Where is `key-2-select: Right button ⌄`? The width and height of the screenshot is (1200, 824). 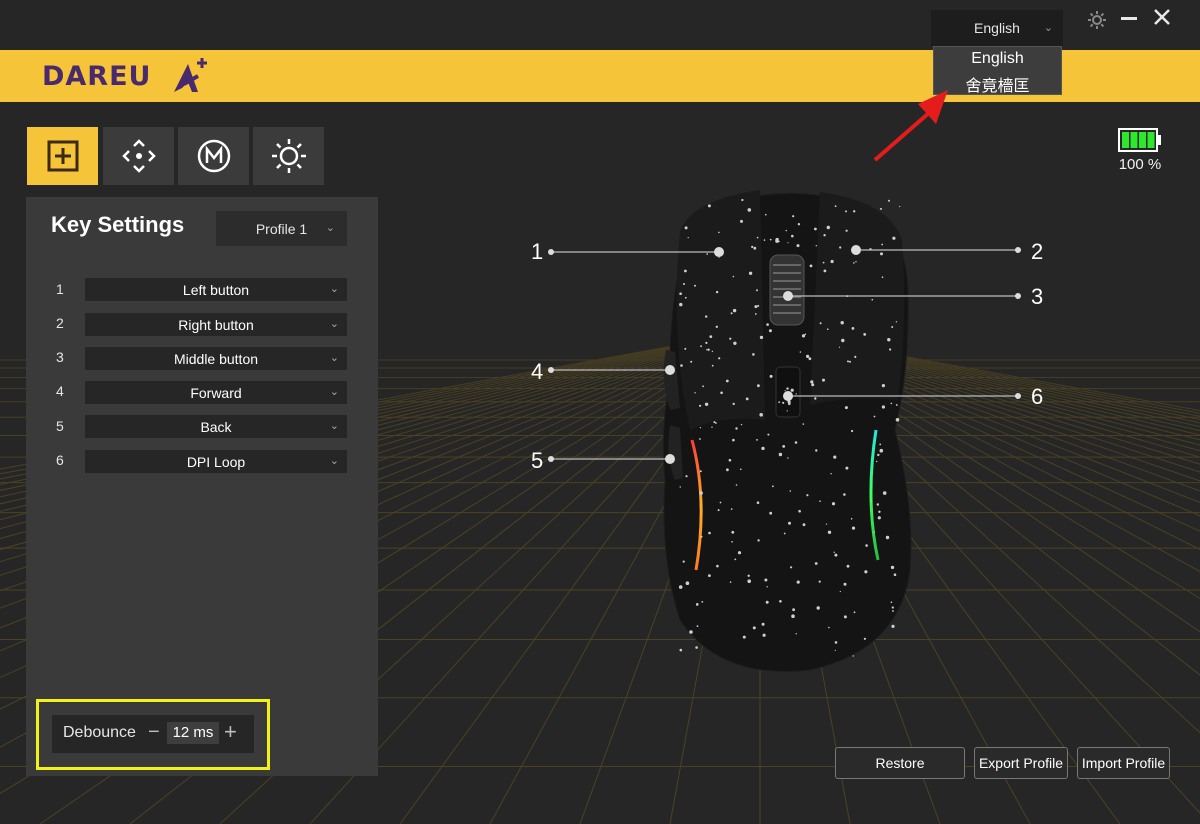
key-2-select: Right button ⌄ is located at coordinates (216, 324).